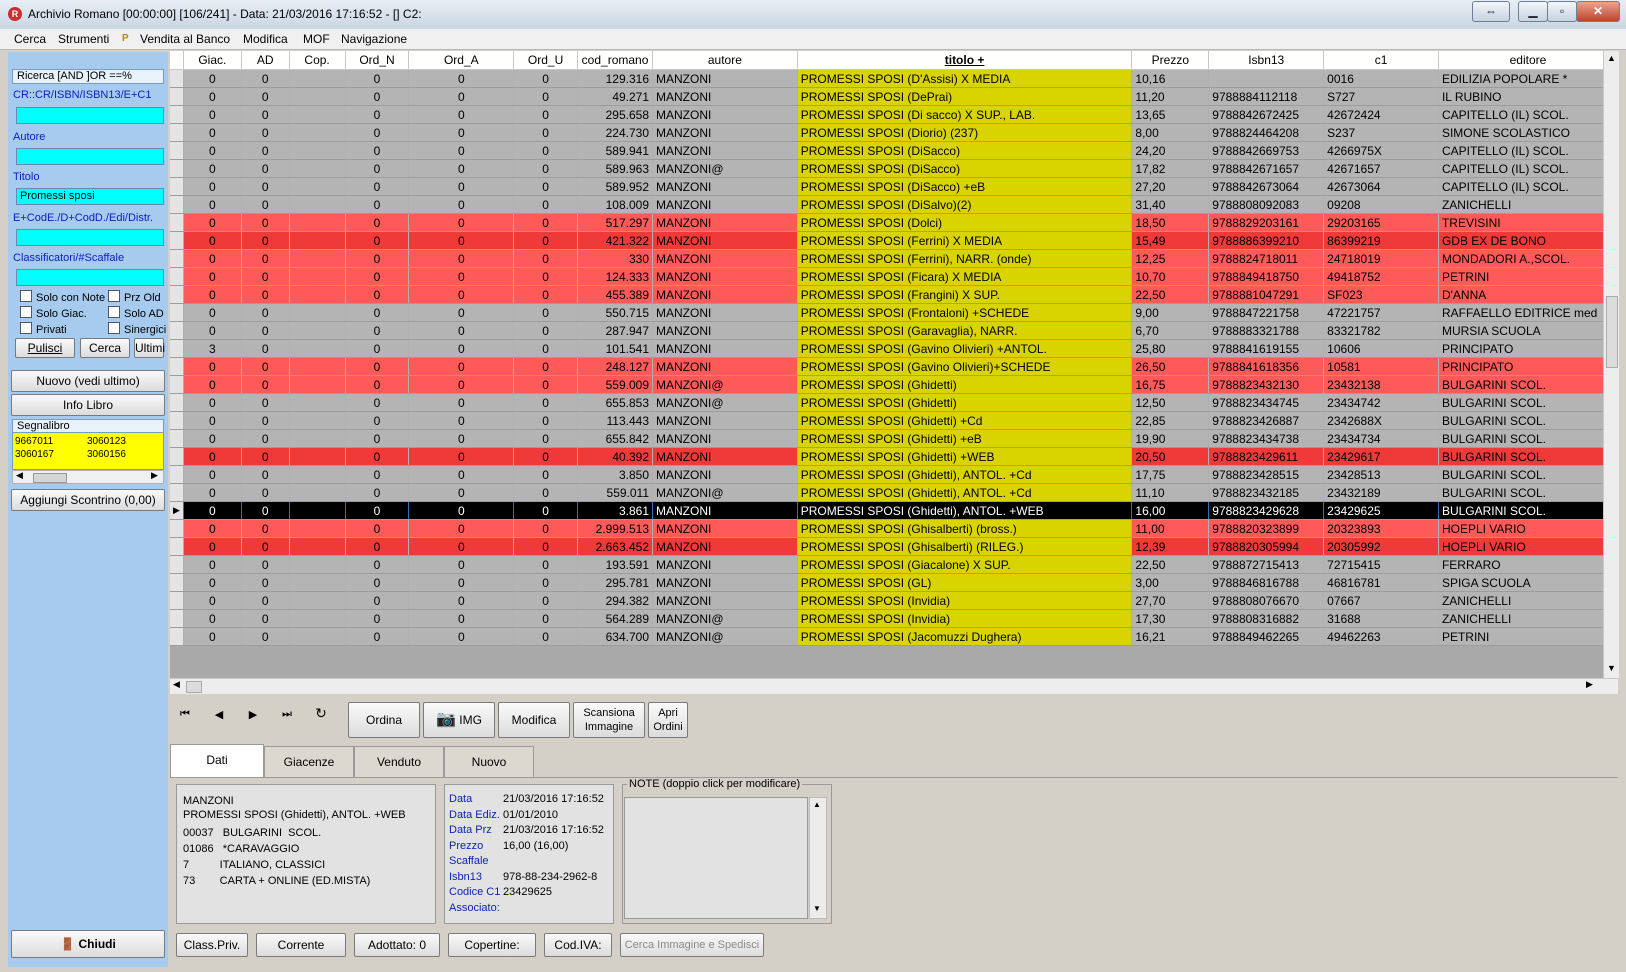 The image size is (1626, 972). I want to click on table-cell: BULGARINI SCOL., so click(1528, 510).